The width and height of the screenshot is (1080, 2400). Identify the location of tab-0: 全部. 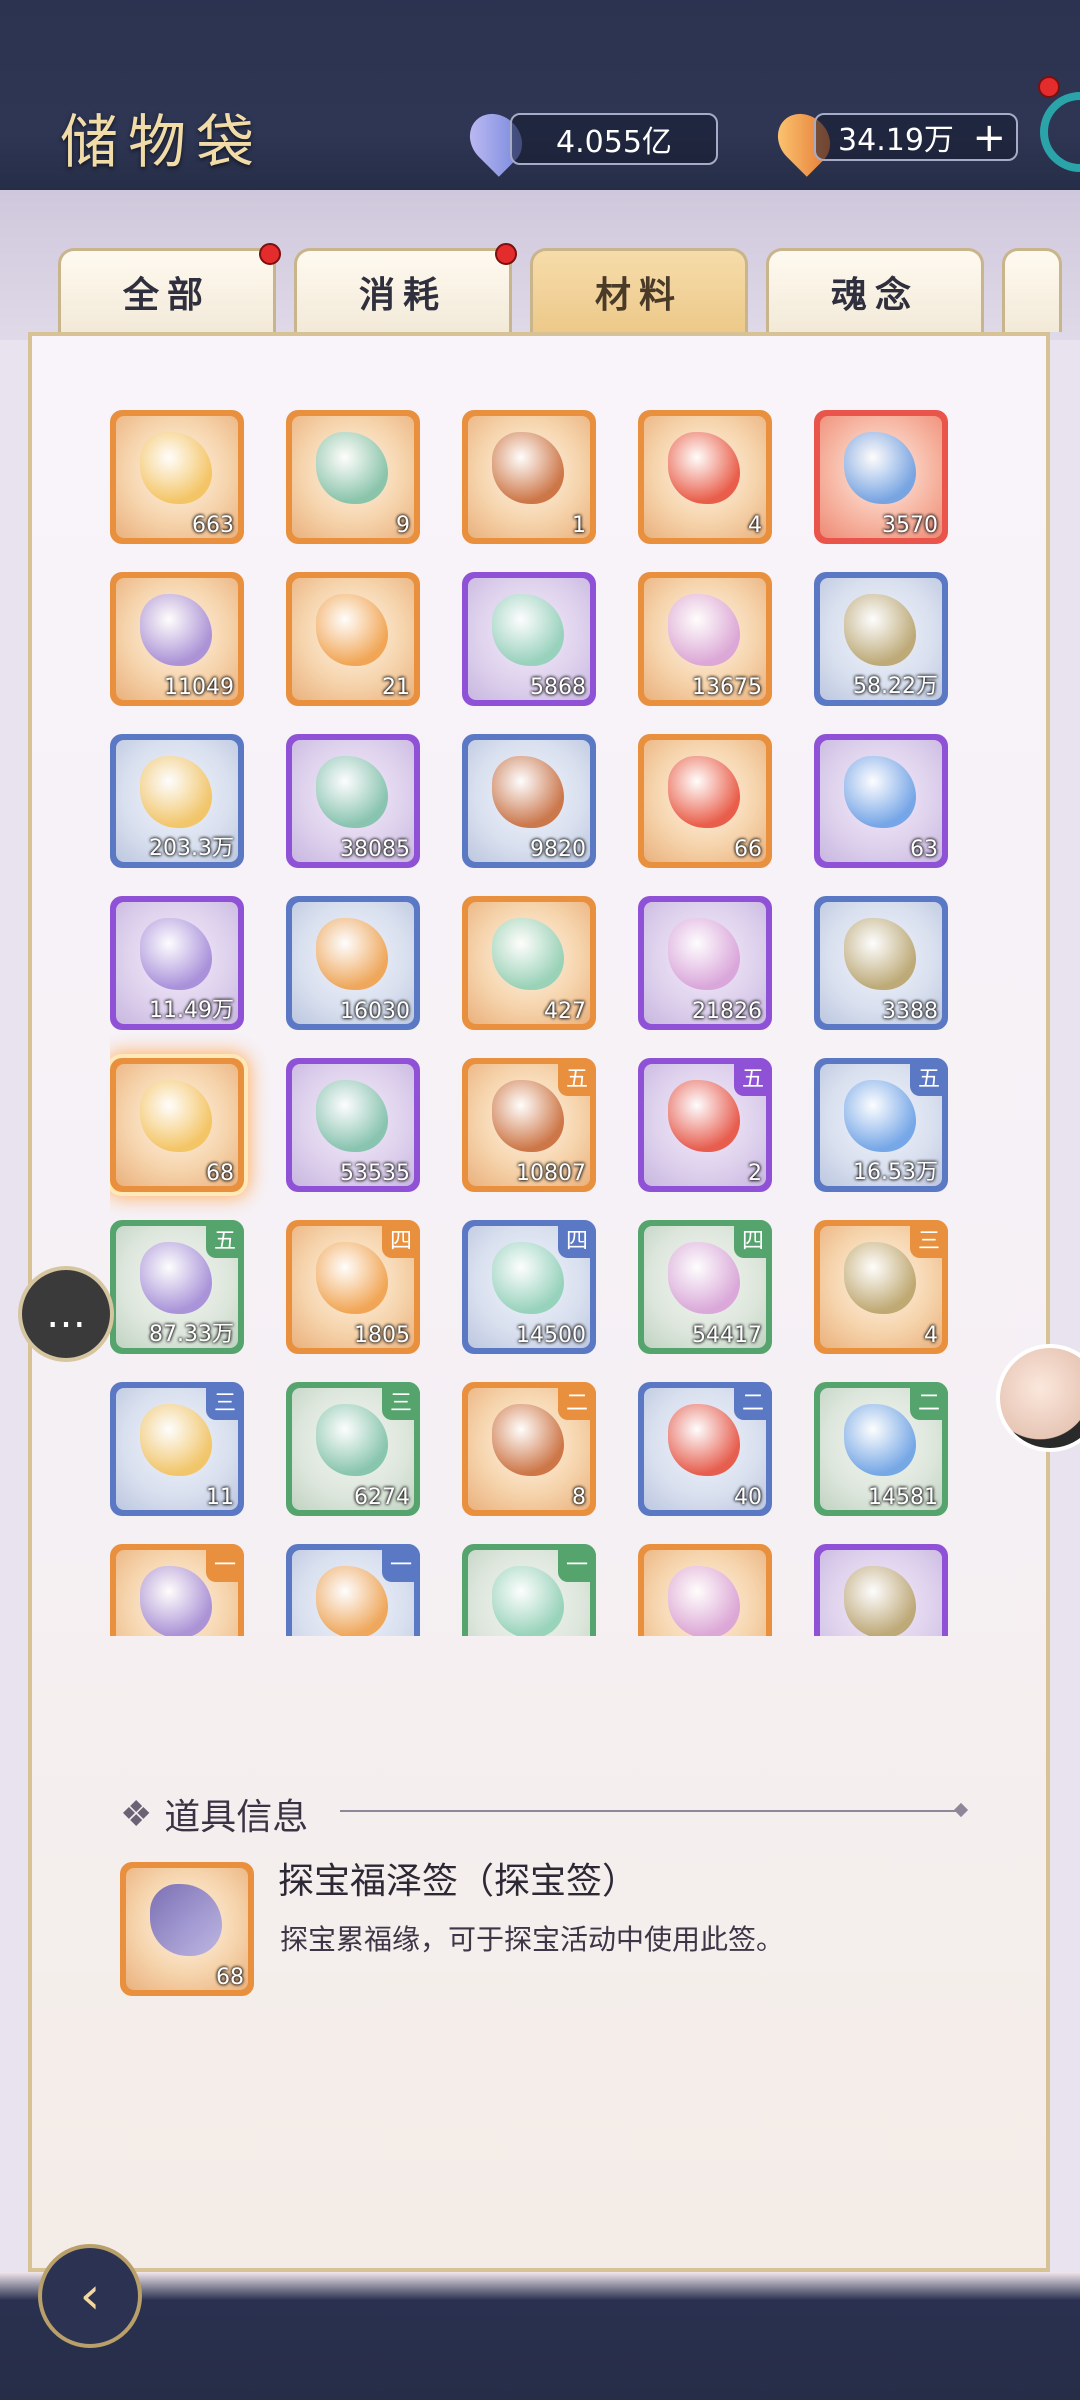
(169, 287).